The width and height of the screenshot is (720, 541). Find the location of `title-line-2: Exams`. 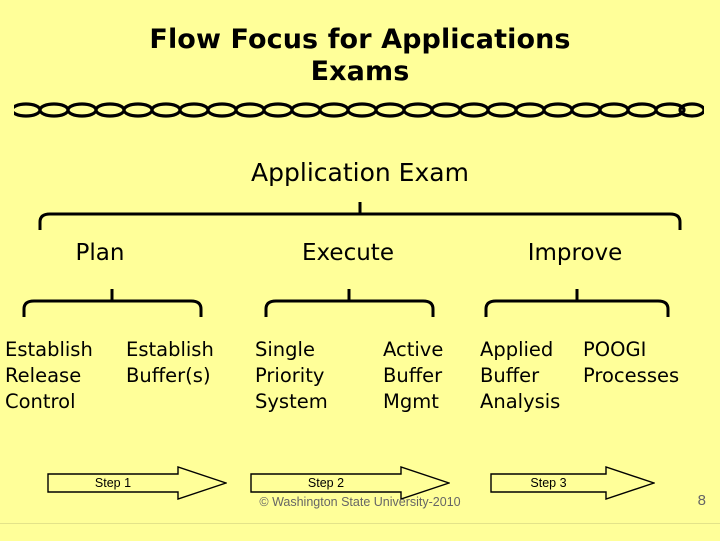

title-line-2: Exams is located at coordinates (360, 71).